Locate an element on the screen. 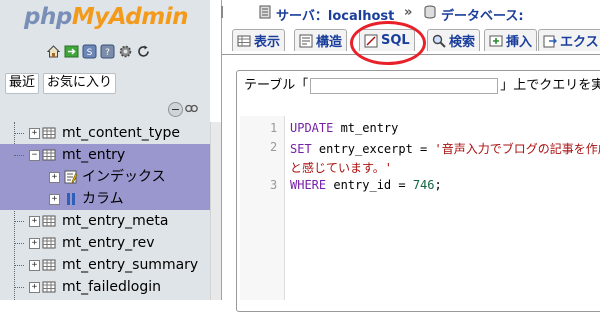 Image resolution: width=600 pixels, height=312 pixels. columns-icon is located at coordinates (71, 199).